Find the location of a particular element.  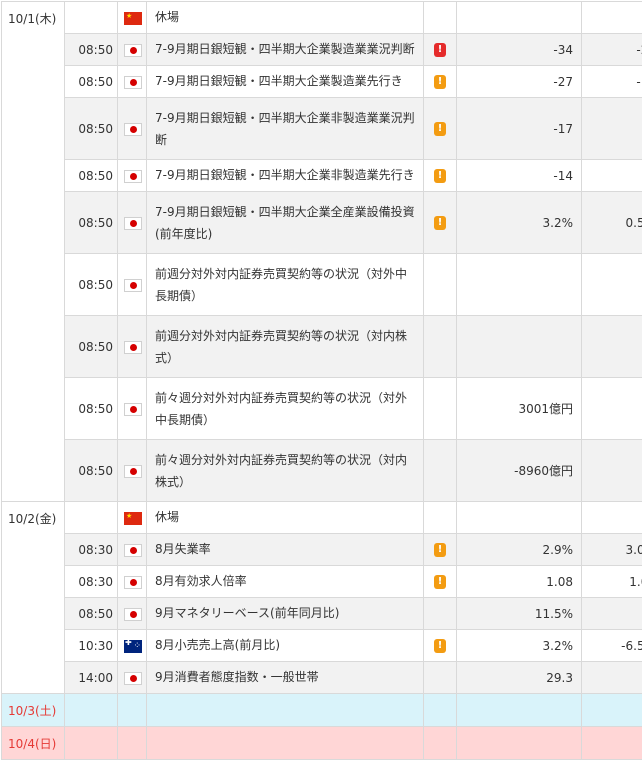

weekend-row: 10/3(土) is located at coordinates (322, 710).